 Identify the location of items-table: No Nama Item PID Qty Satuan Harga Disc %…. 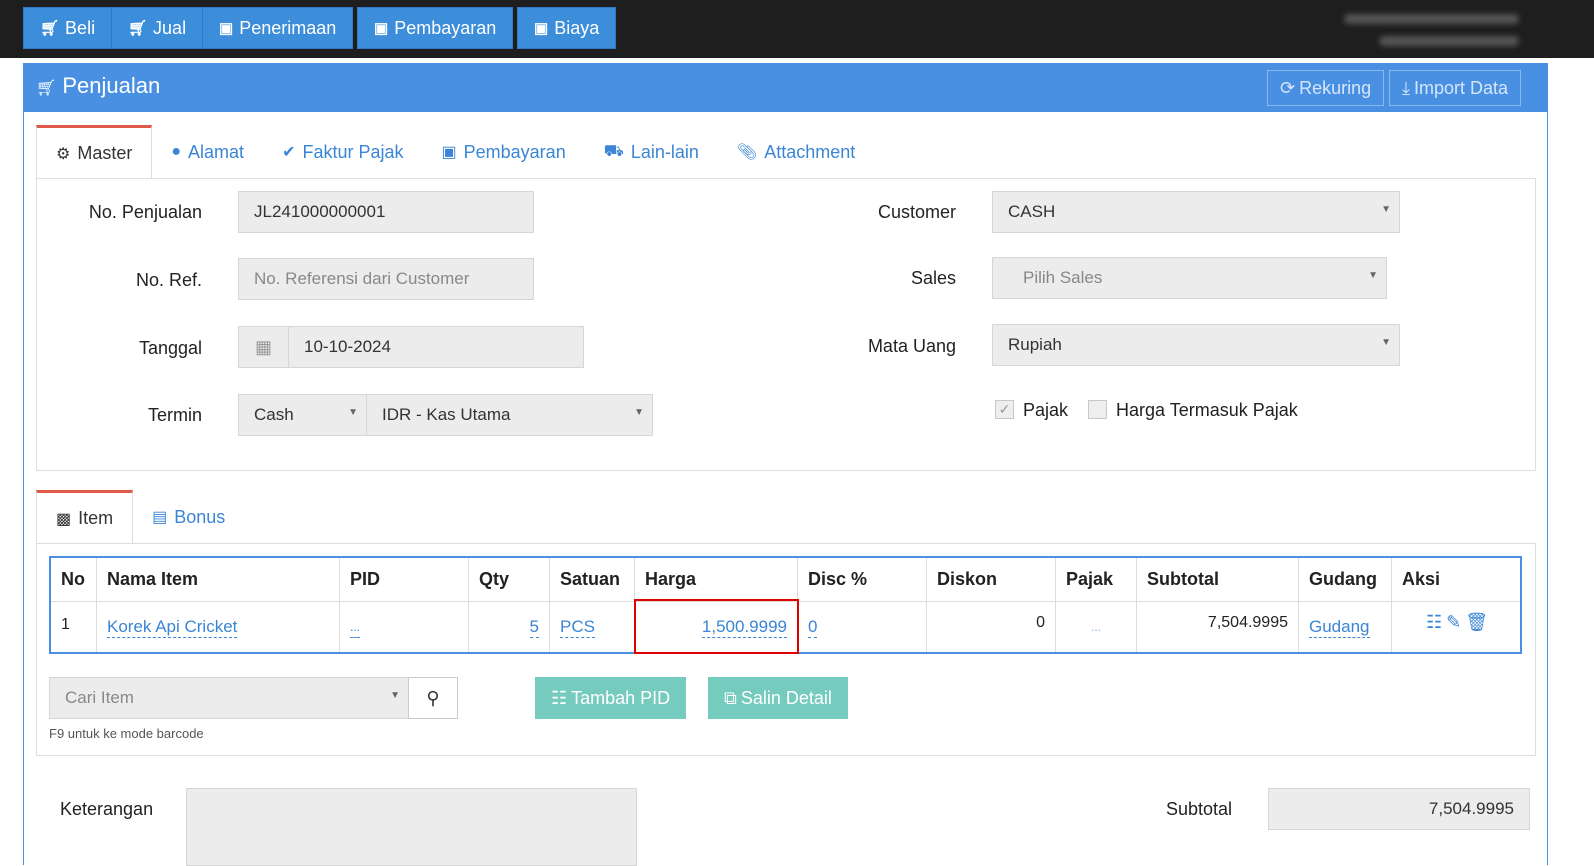
(785, 605).